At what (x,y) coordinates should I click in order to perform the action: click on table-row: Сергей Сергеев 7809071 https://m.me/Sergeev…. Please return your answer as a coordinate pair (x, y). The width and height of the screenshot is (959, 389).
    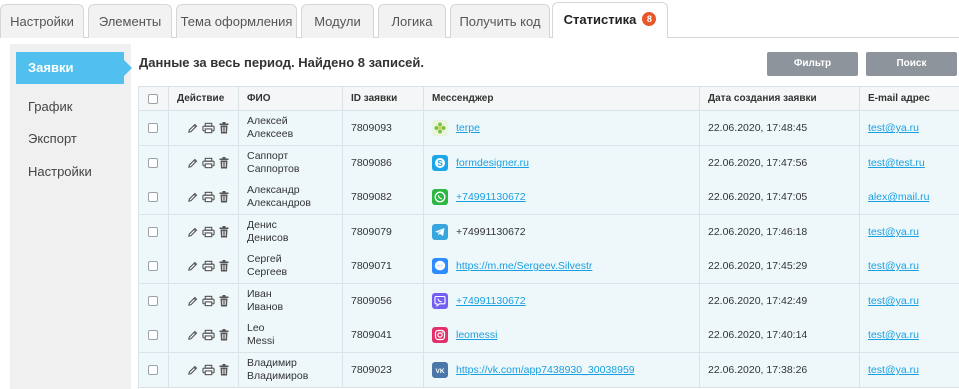
    Looking at the image, I should click on (549, 266).